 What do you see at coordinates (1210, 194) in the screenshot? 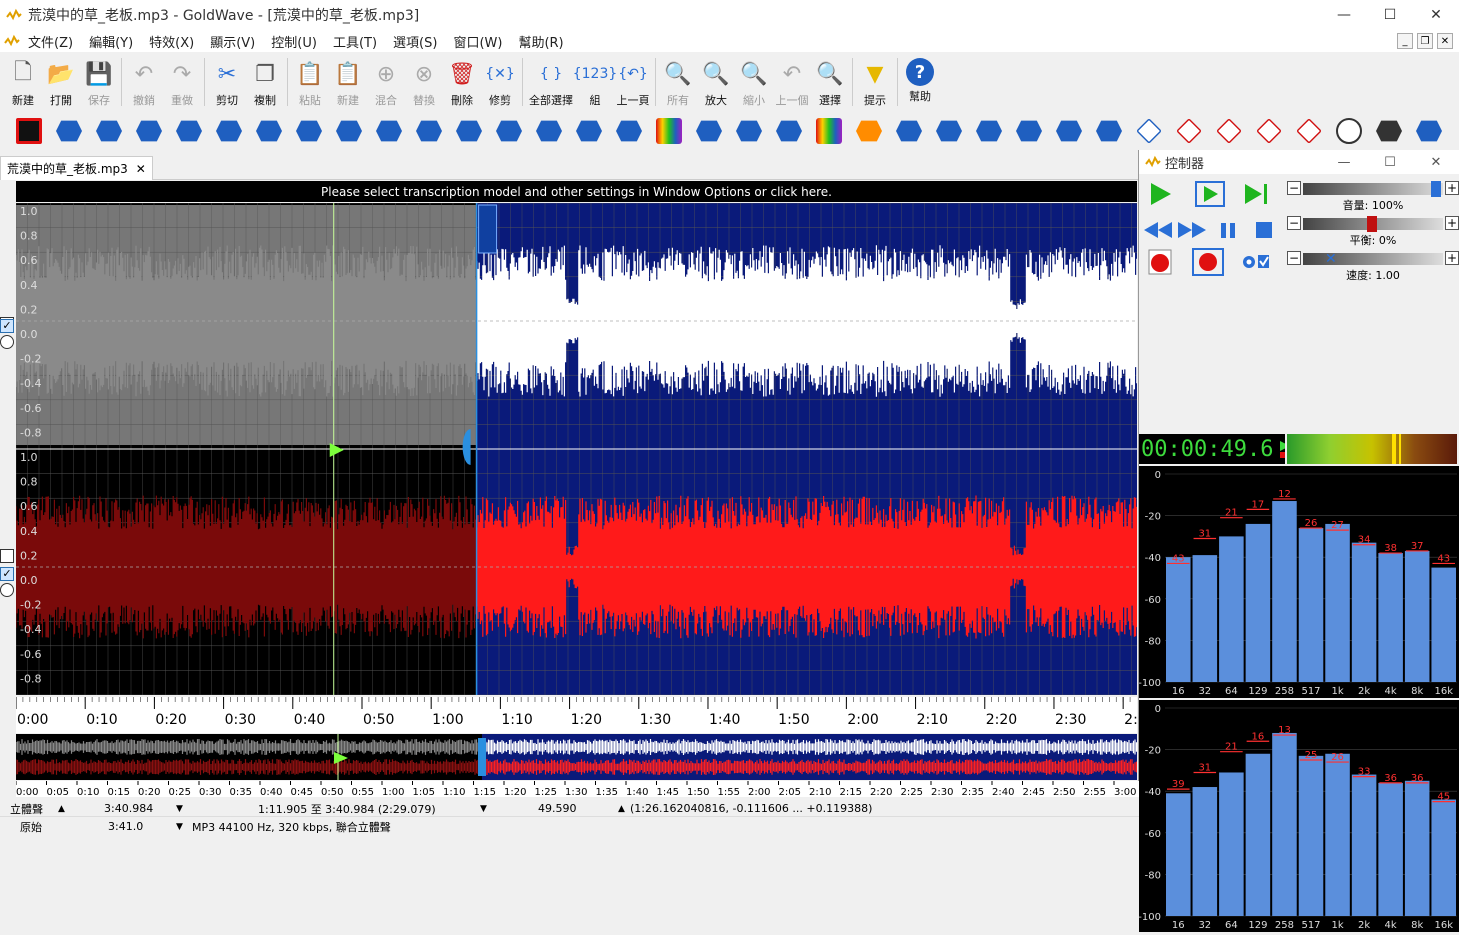
I see `play-selection-button` at bounding box center [1210, 194].